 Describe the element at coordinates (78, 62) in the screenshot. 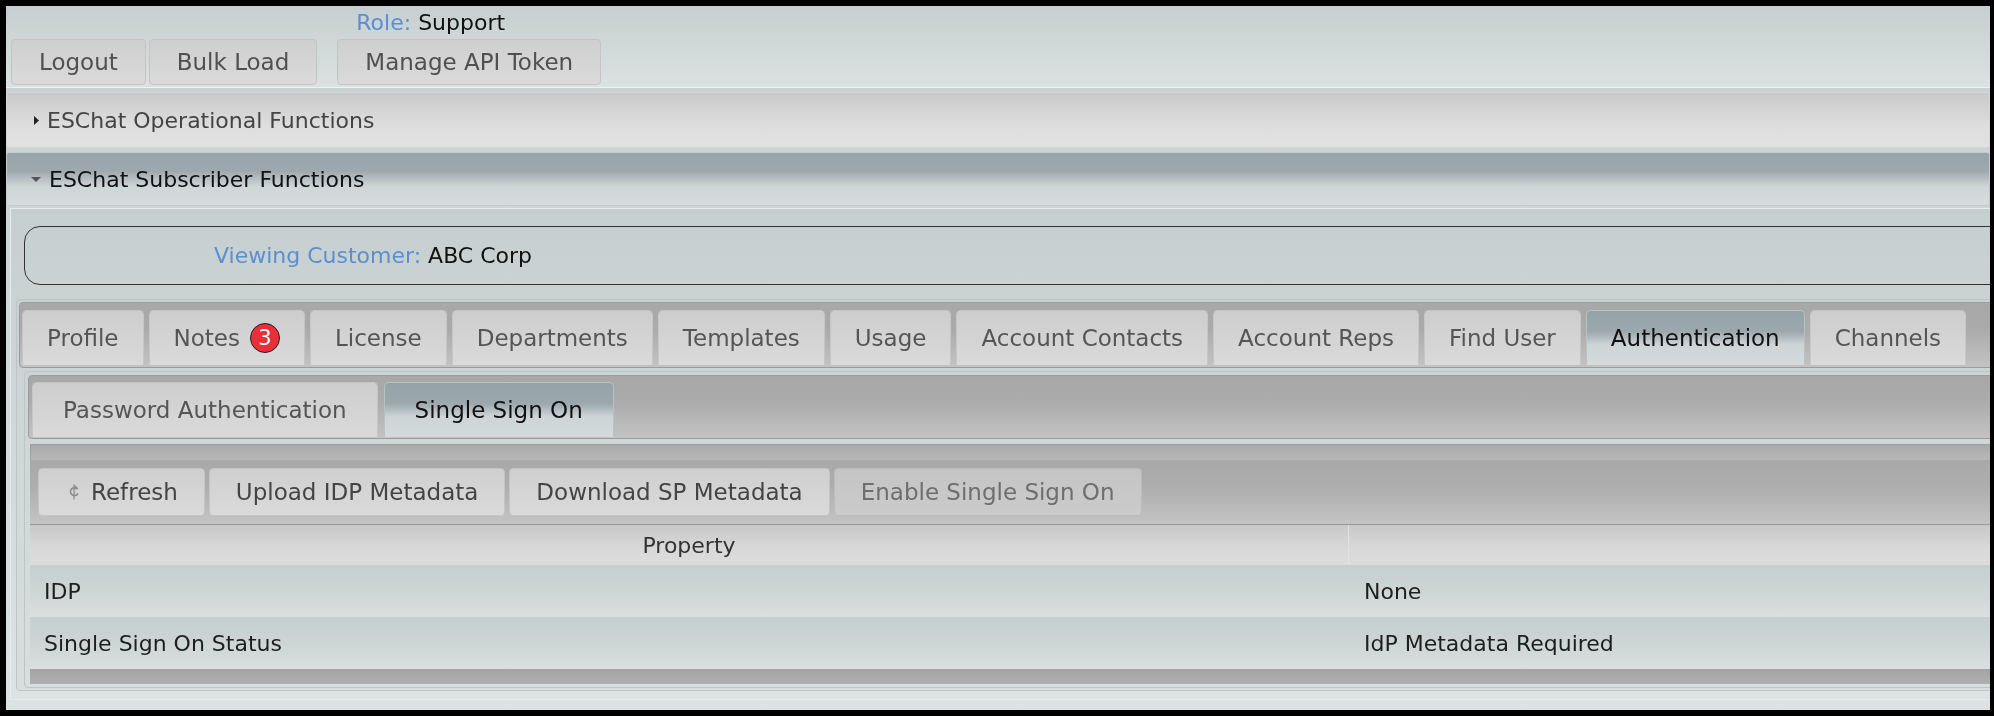

I see `header-button: Logout` at that location.